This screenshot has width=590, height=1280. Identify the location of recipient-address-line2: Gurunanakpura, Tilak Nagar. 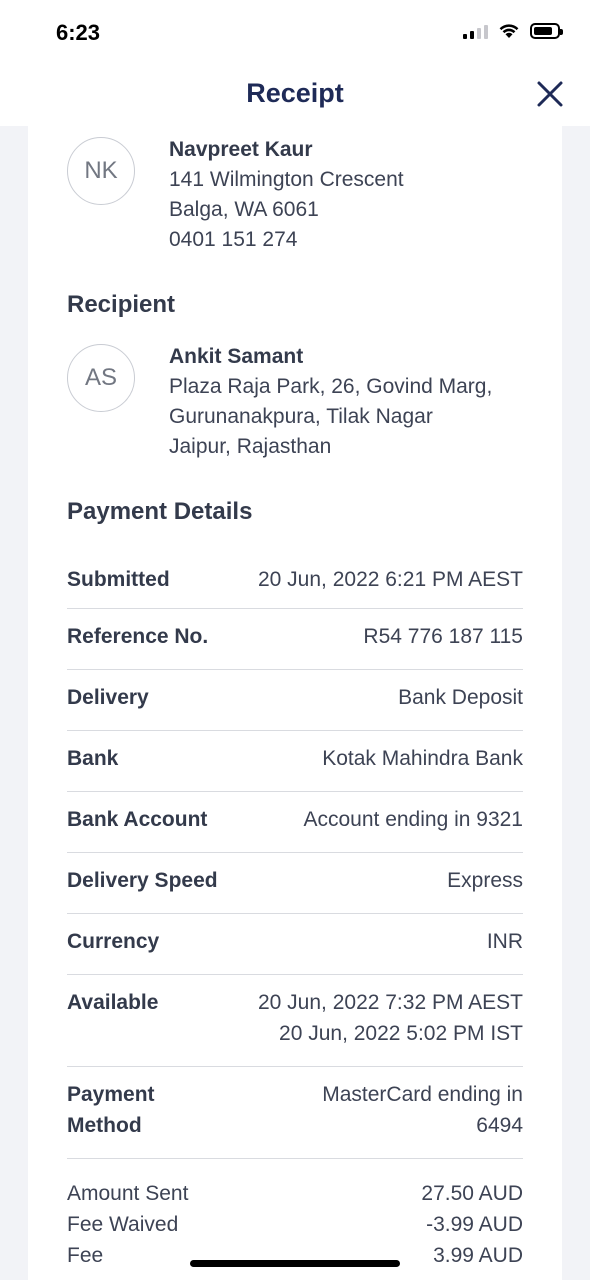
(301, 416).